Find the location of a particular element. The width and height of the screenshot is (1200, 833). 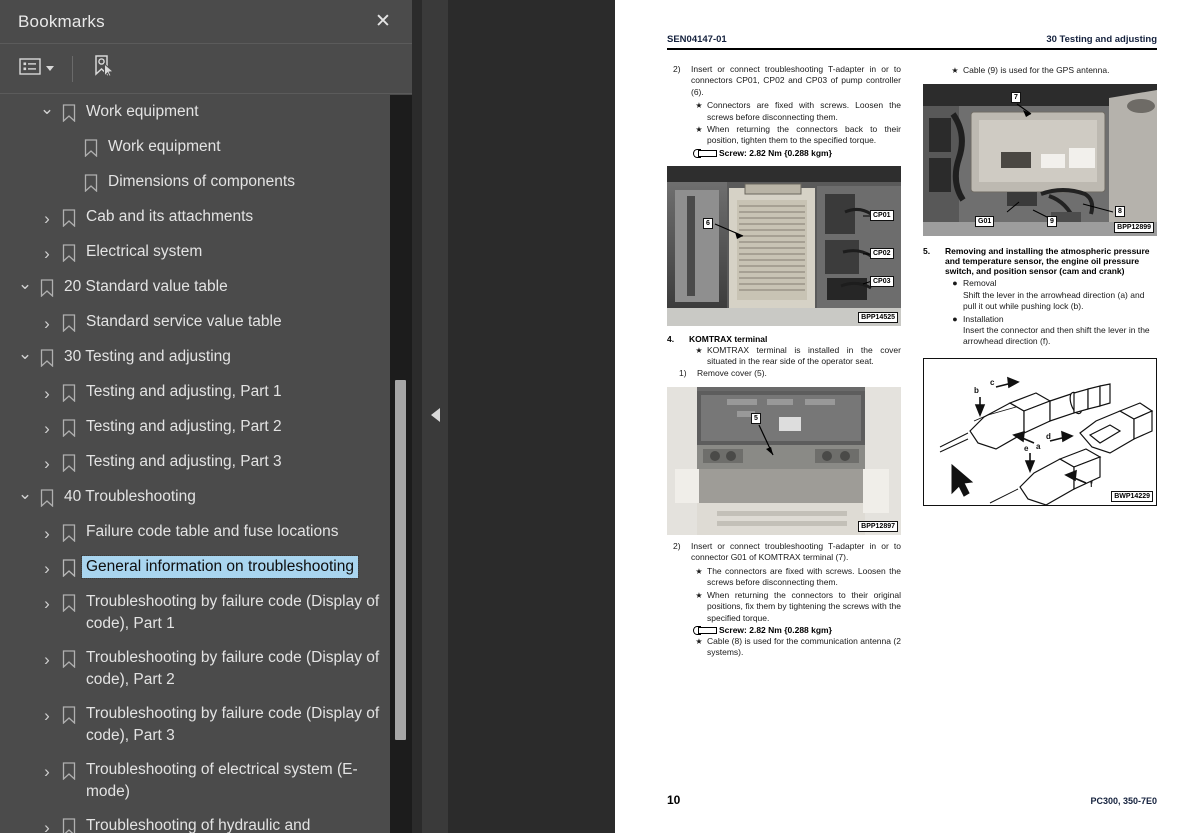

installation-heading: Installation is located at coordinates (983, 318).